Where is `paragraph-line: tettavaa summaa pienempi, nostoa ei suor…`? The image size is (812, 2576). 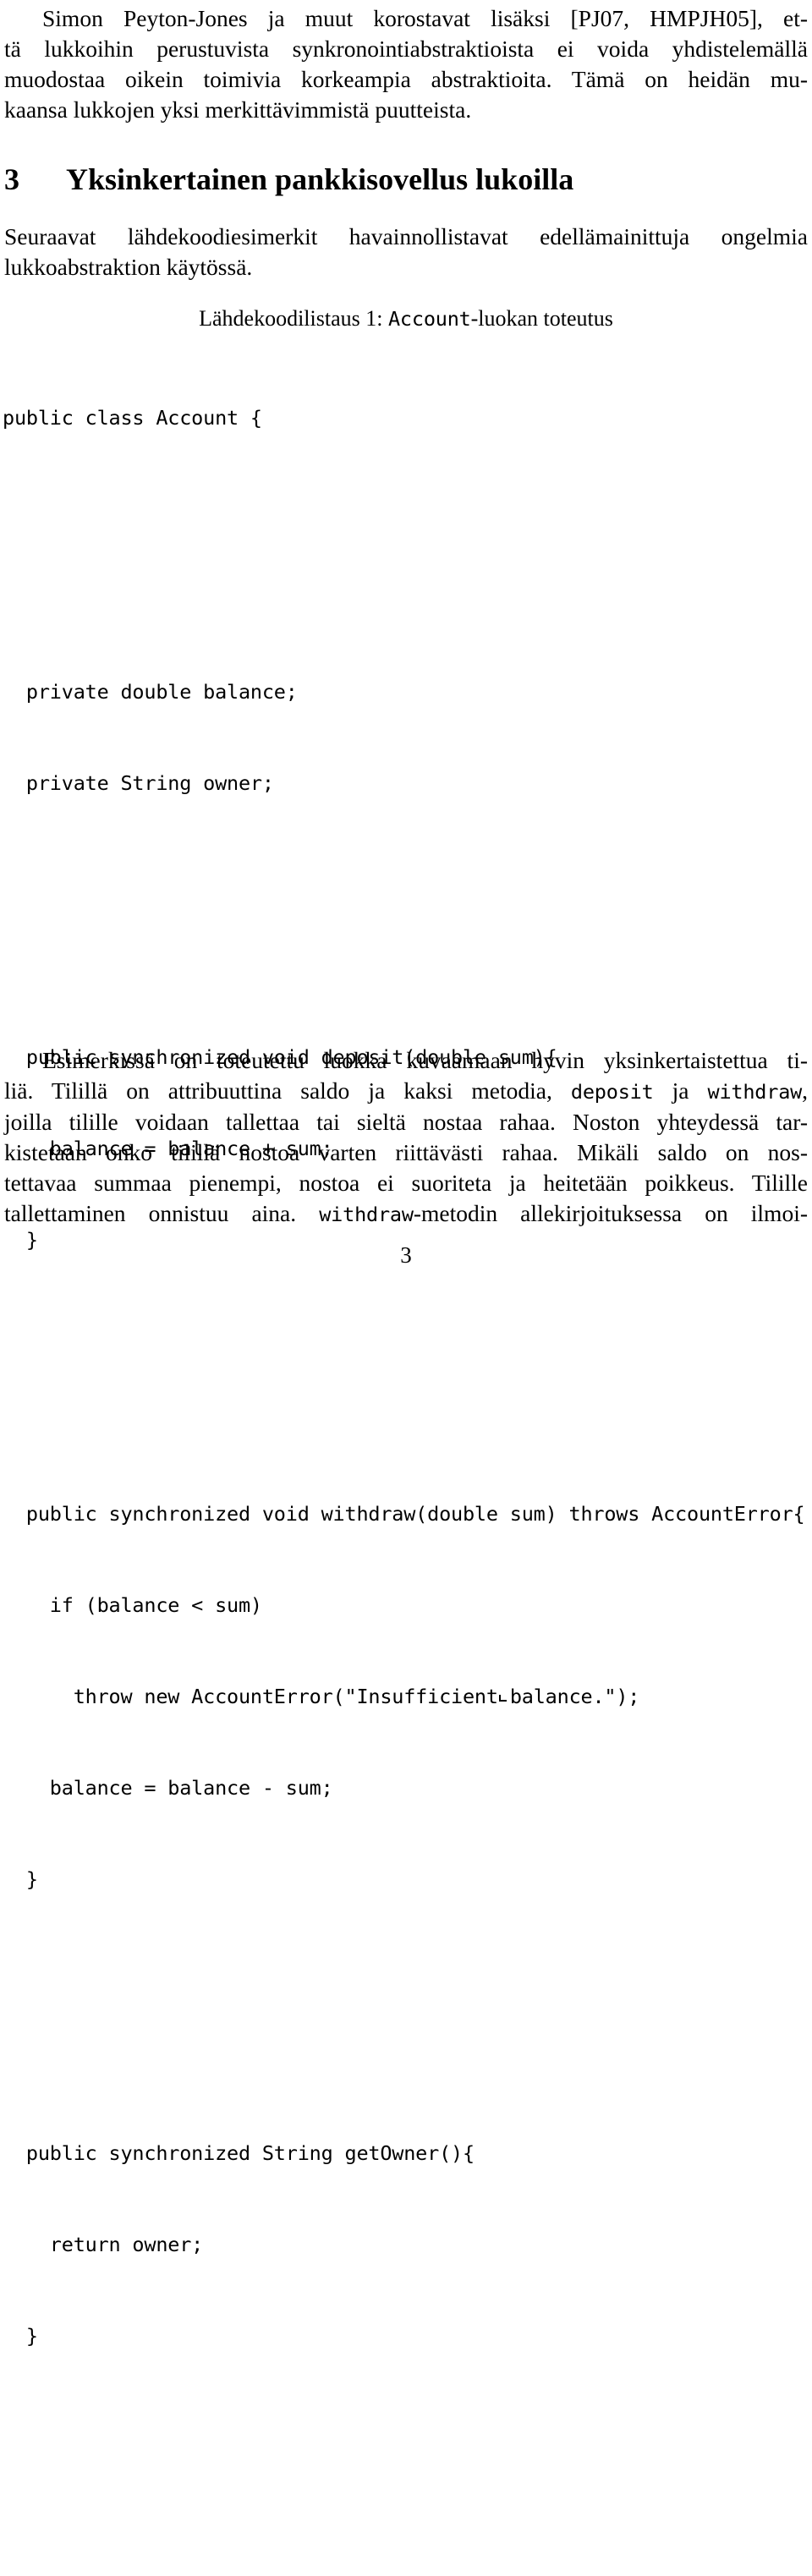 paragraph-line: tettavaa summaa pienempi, nostoa ei suor… is located at coordinates (406, 1183).